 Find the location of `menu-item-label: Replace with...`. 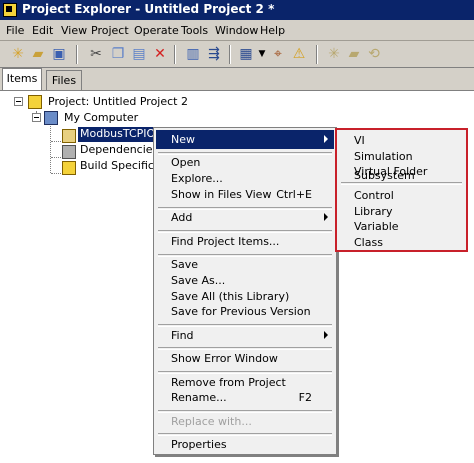

menu-item-label: Replace with... is located at coordinates (211, 421).